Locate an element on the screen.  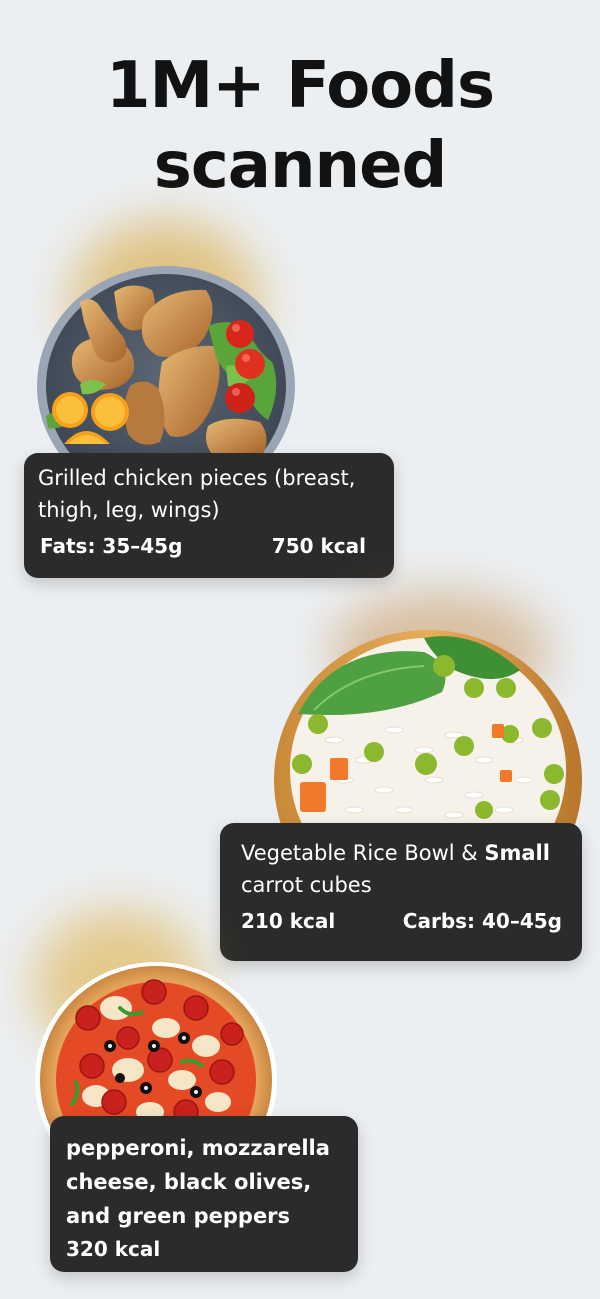
chicken-plate-illustration is located at coordinates (166, 386).